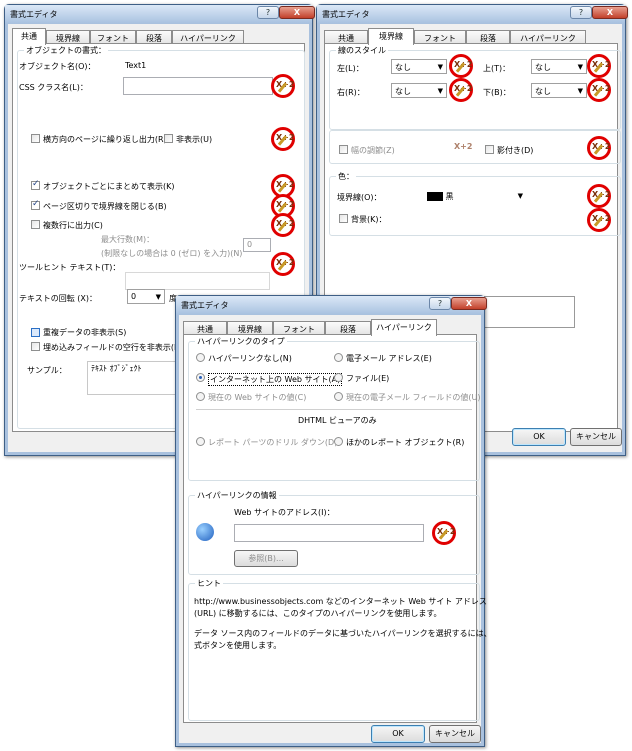 The image size is (632, 751). I want to click on bottom-label: 下(B)：, so click(497, 92).